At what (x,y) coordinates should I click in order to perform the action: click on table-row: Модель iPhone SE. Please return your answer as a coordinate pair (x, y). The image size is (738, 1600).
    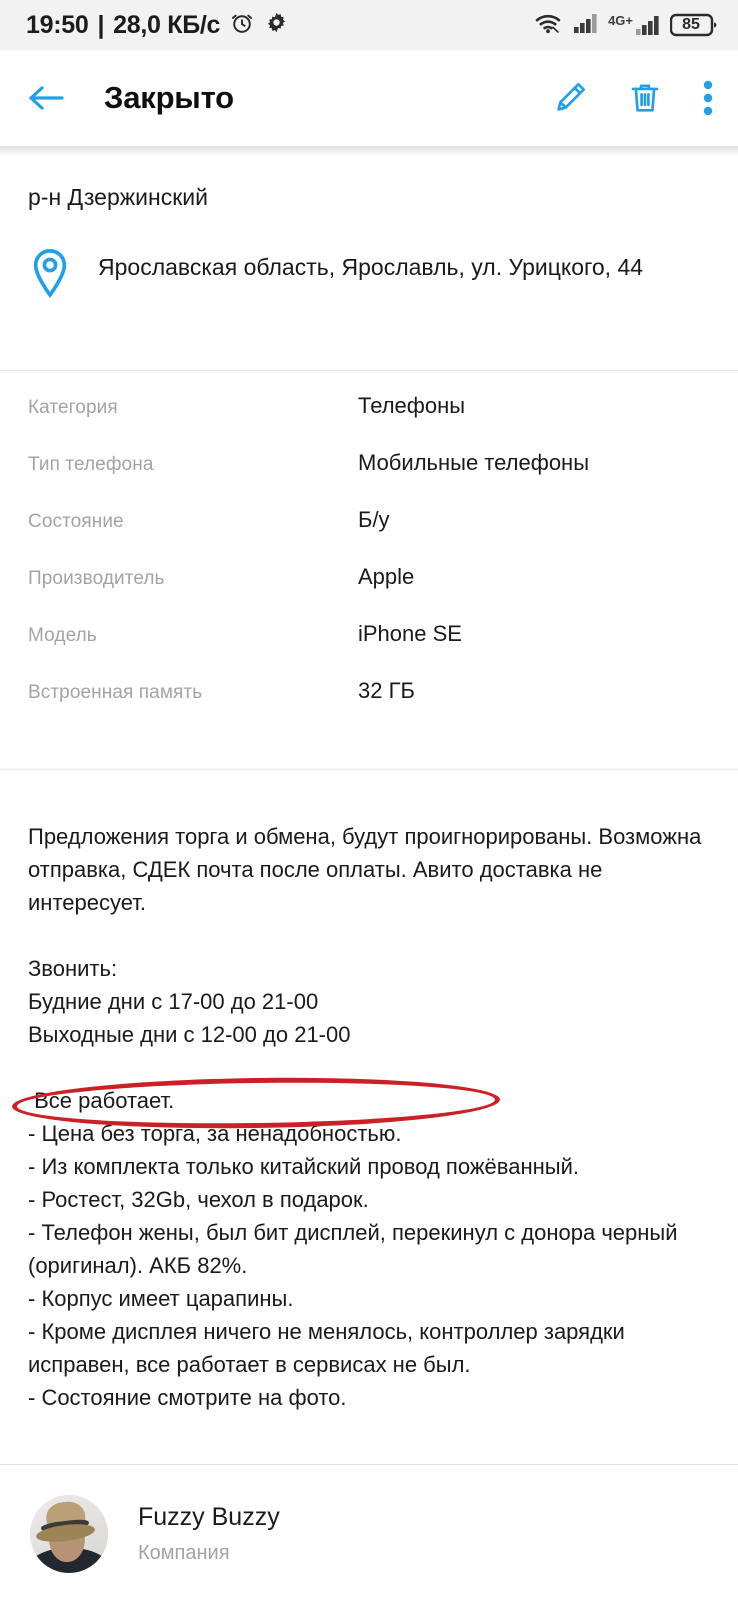
    Looking at the image, I should click on (369, 649).